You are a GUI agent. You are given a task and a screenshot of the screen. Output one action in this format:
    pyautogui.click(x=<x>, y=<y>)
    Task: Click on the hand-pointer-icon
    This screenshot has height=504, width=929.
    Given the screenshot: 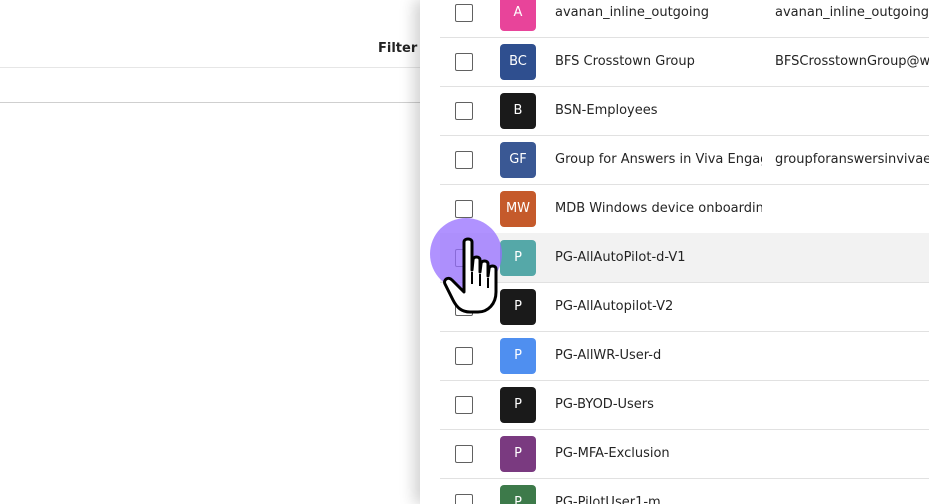 What is the action you would take?
    pyautogui.click(x=470, y=275)
    